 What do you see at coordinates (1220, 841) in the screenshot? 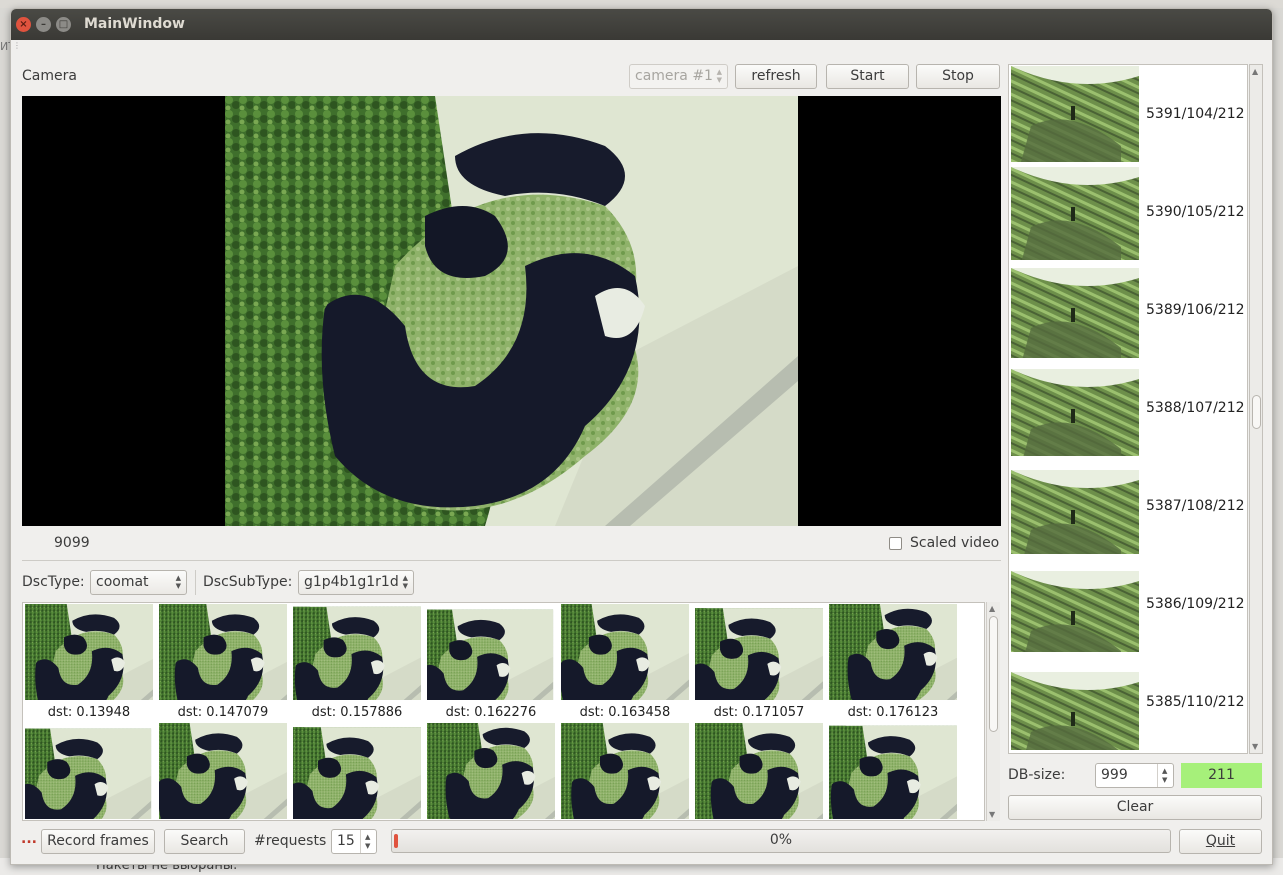
I see `quit-button: Quit` at bounding box center [1220, 841].